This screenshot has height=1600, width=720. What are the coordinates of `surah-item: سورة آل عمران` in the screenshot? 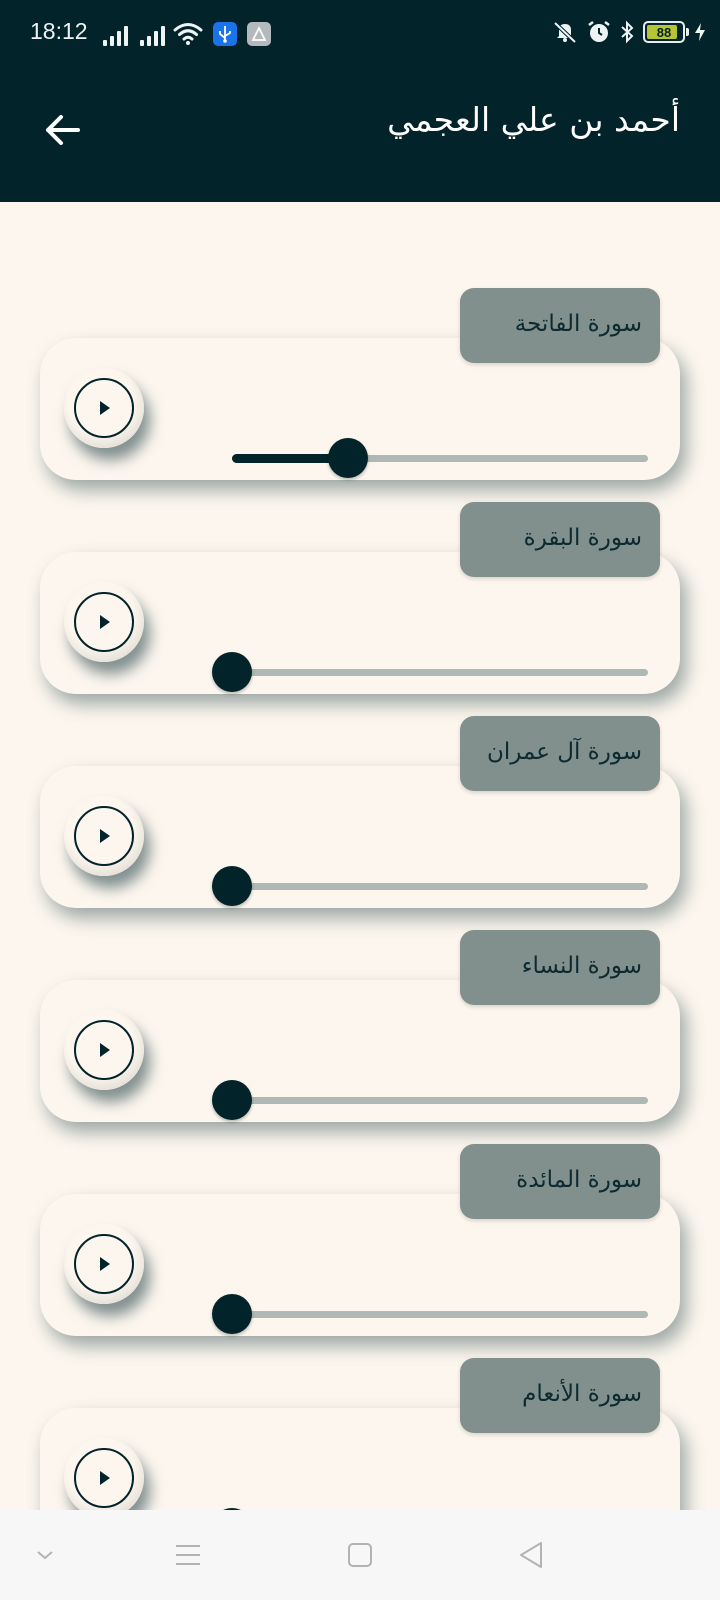 It's located at (360, 816).